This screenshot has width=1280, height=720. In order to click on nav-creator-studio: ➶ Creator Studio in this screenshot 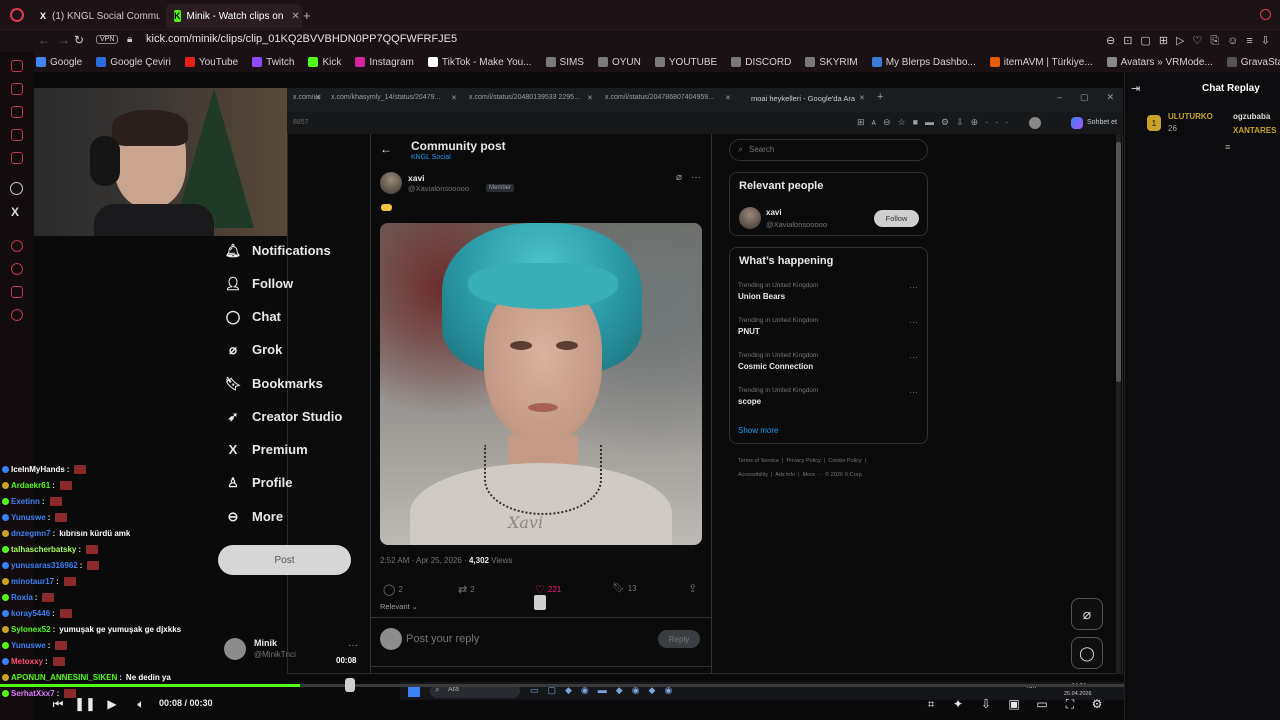, I will do `click(284, 417)`.